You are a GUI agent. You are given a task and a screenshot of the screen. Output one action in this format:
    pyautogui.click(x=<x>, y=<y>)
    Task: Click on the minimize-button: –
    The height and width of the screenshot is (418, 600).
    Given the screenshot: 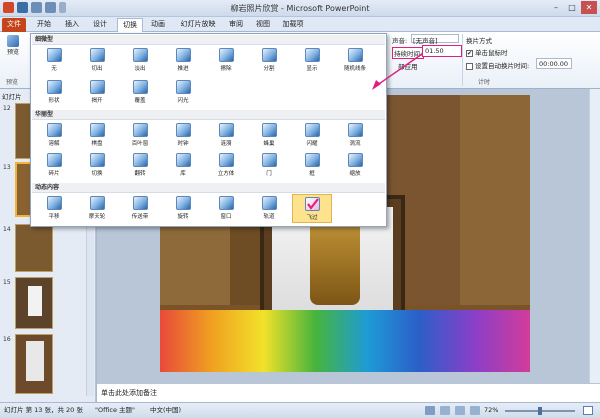 What is the action you would take?
    pyautogui.click(x=556, y=7)
    